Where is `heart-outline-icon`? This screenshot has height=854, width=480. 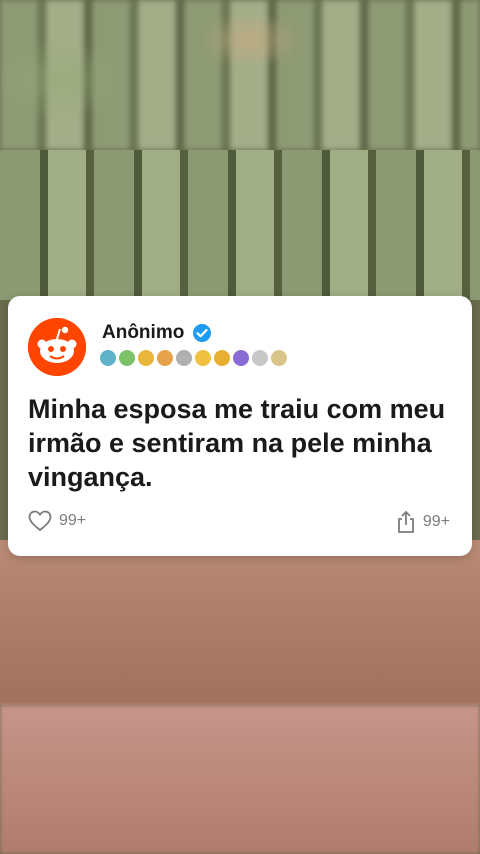 heart-outline-icon is located at coordinates (40, 521).